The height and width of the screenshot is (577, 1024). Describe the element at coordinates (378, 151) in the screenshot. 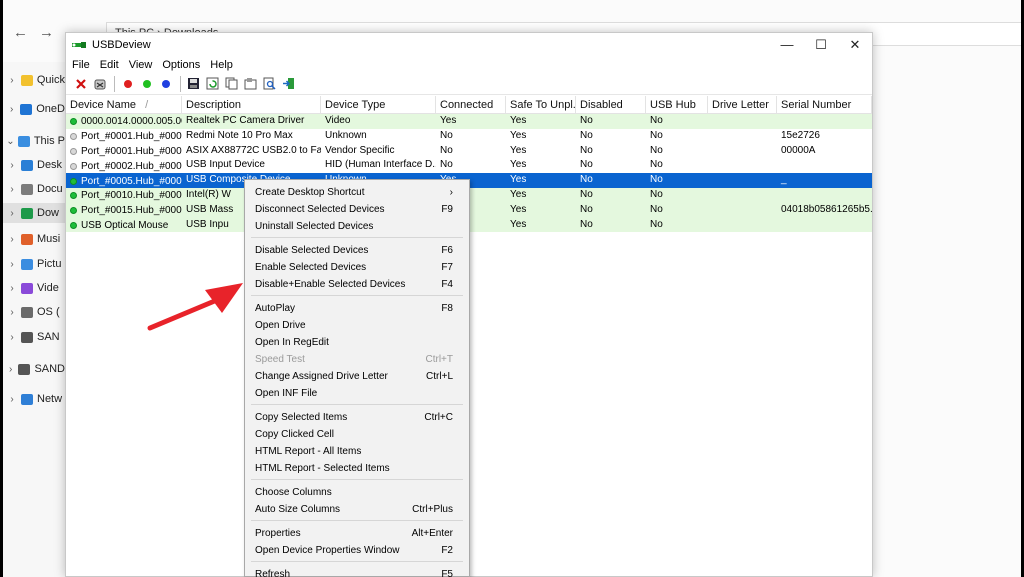

I see `table-cell: Vendor Specific` at that location.